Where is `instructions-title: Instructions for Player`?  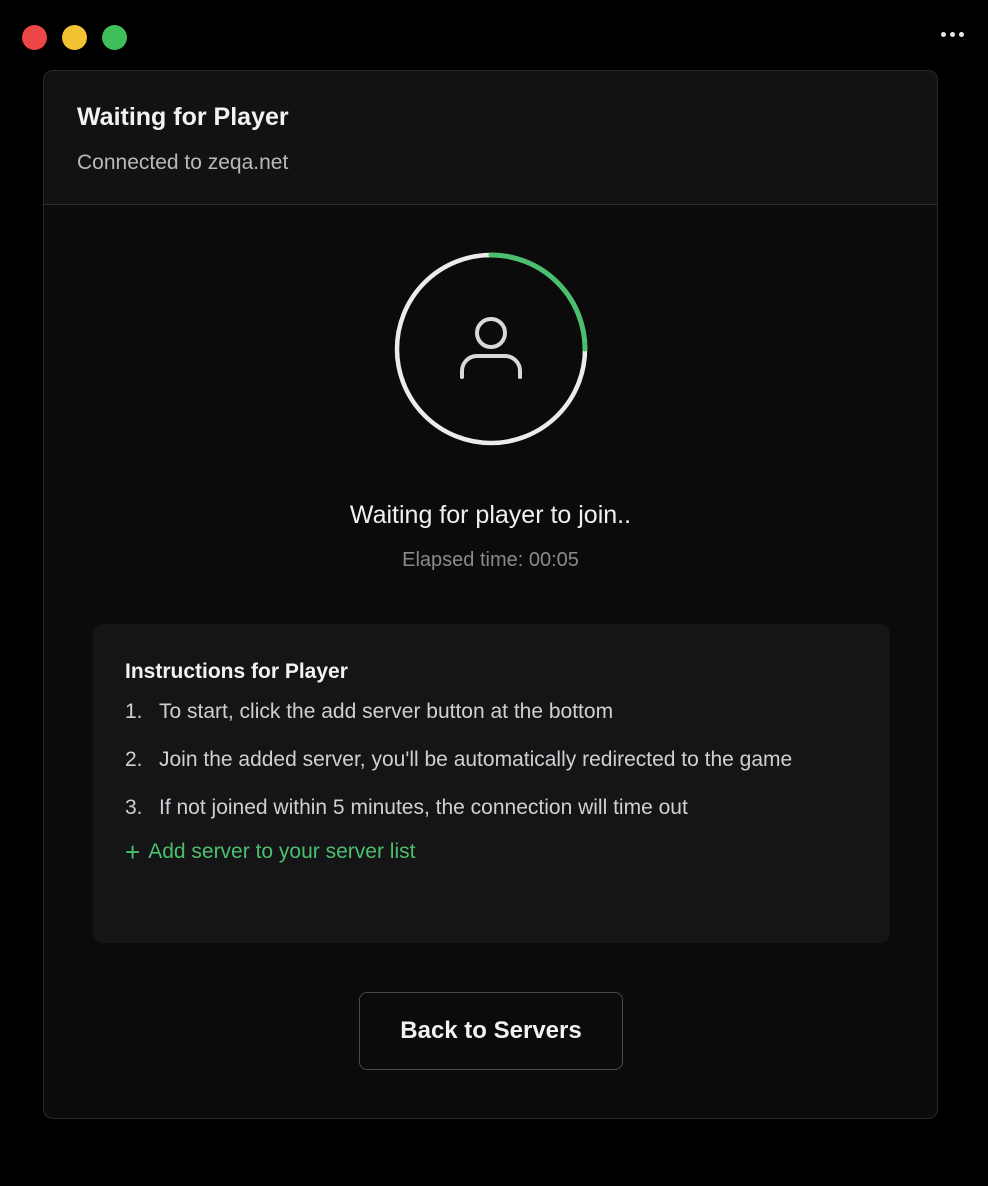 instructions-title: Instructions for Player is located at coordinates (236, 671).